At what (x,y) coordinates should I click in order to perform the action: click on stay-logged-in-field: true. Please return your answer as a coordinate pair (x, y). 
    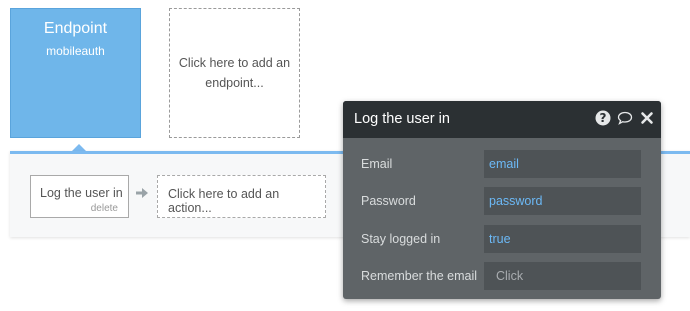
    Looking at the image, I should click on (562, 239).